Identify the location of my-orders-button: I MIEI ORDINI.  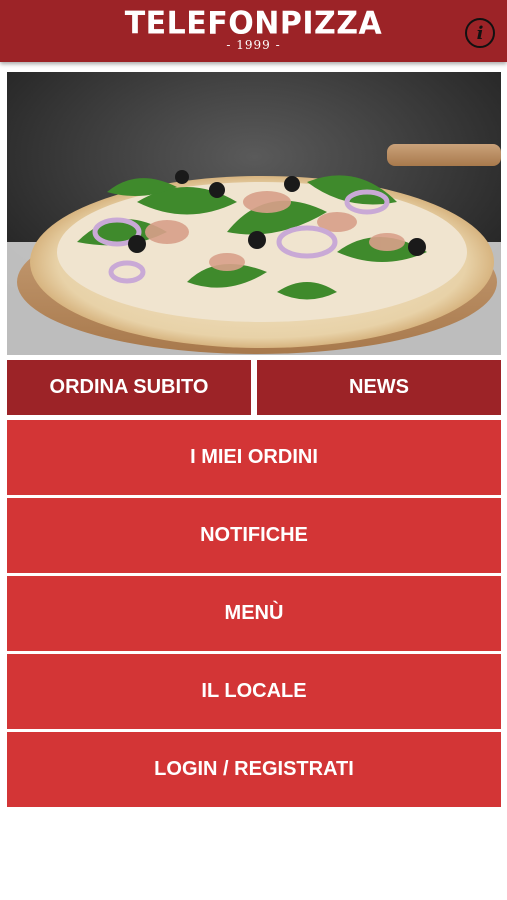
(254, 457).